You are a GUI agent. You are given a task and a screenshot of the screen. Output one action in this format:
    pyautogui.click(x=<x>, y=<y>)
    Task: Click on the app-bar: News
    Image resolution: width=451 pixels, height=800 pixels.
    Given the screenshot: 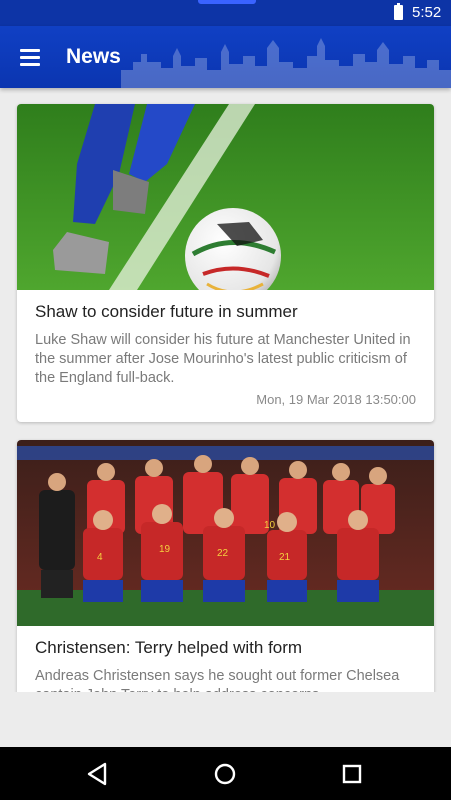 What is the action you would take?
    pyautogui.click(x=225, y=57)
    